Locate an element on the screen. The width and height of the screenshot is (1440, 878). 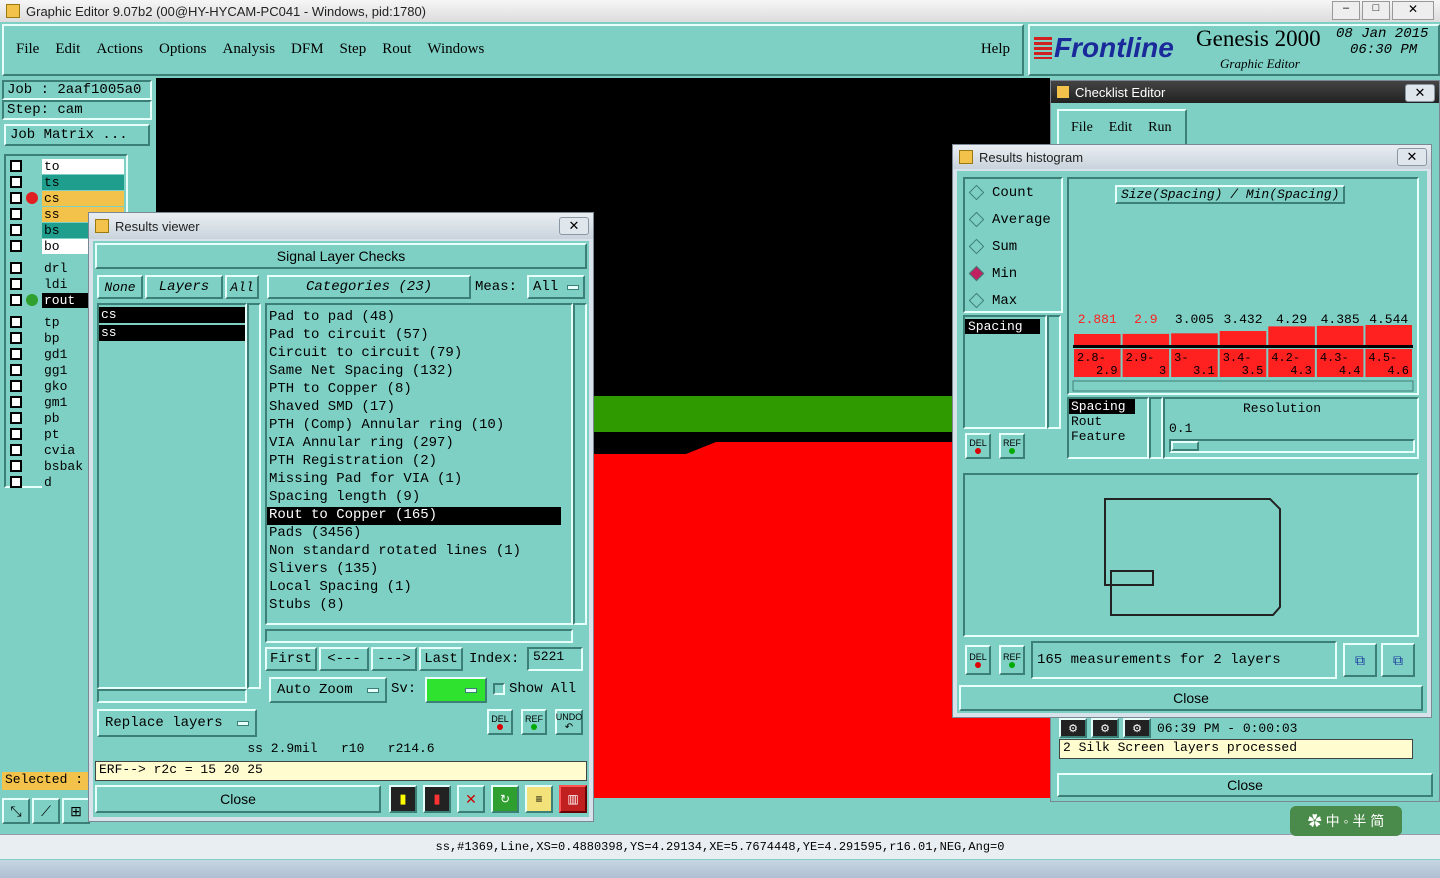
delete-marker-icon: ✕ is located at coordinates (471, 799).